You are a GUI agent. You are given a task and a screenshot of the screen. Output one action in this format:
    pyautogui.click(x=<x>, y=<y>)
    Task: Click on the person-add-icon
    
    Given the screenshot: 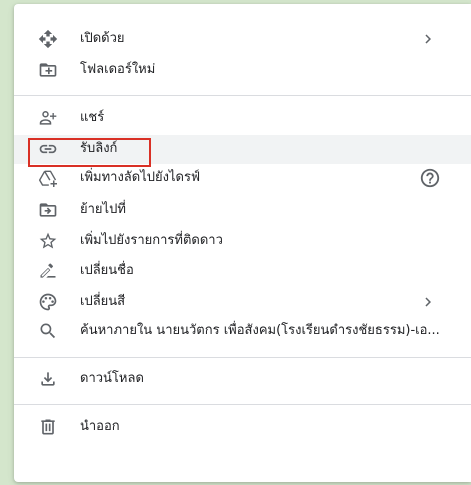 What is the action you would take?
    pyautogui.click(x=48, y=118)
    